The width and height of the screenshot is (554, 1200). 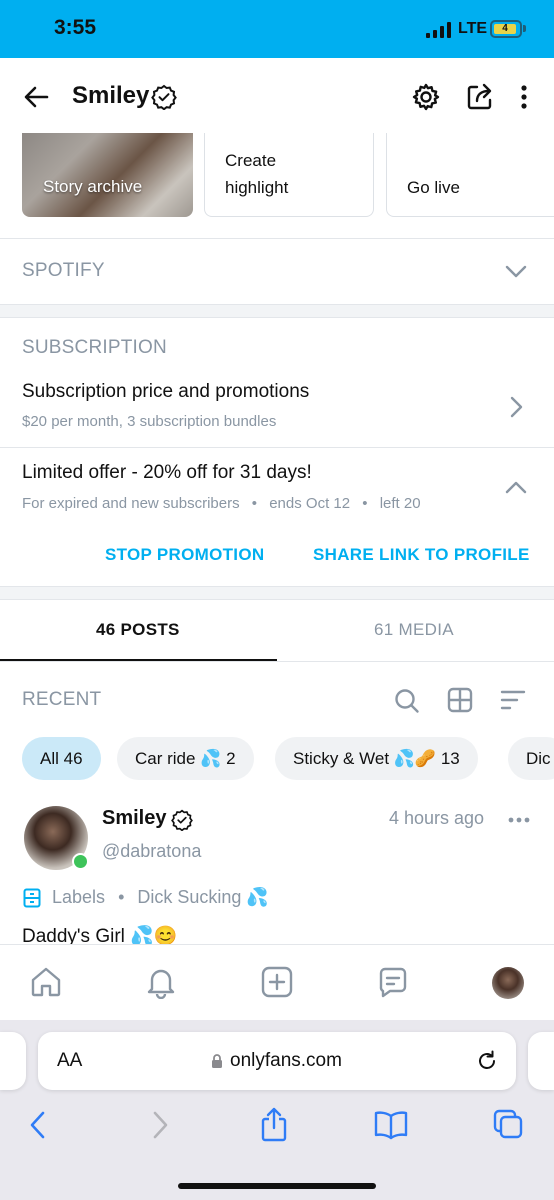 What do you see at coordinates (277, 982) in the screenshot?
I see `add-post-icon` at bounding box center [277, 982].